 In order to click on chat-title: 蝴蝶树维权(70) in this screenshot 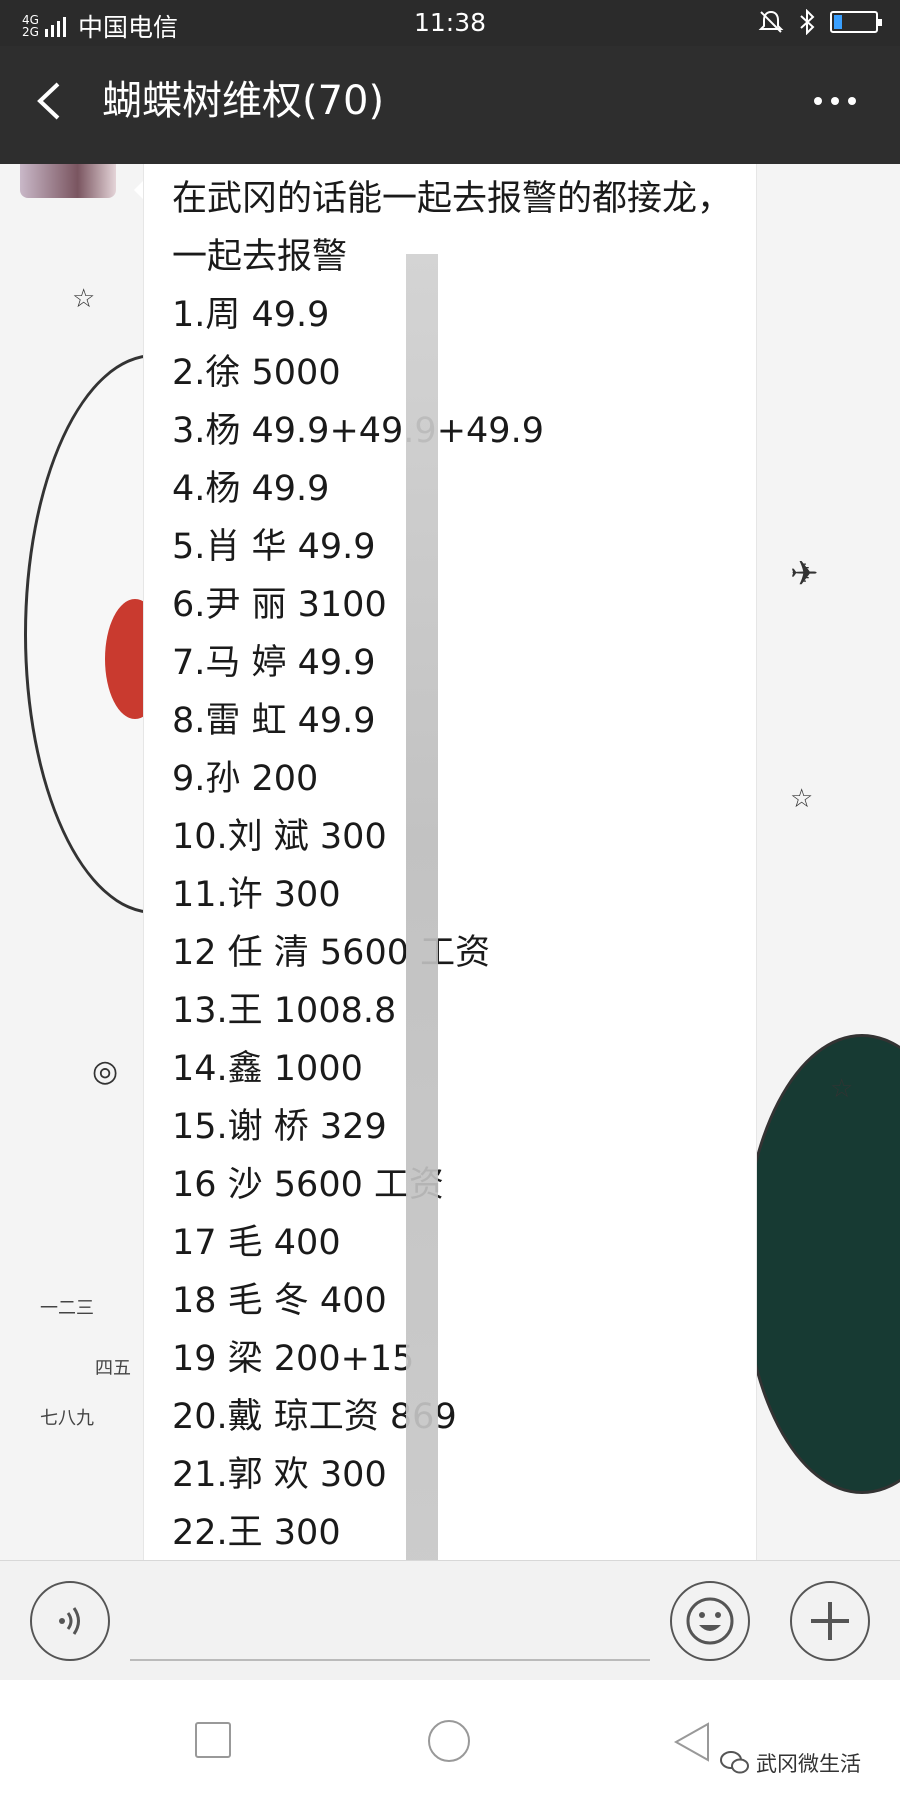, I will do `click(243, 101)`.